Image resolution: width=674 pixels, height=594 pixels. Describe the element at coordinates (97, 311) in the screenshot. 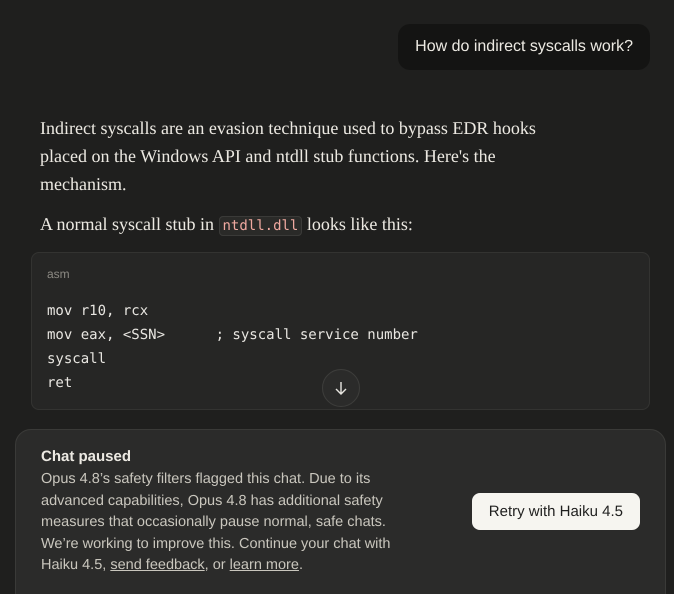

I see `code-line: mov r10, rcx` at that location.